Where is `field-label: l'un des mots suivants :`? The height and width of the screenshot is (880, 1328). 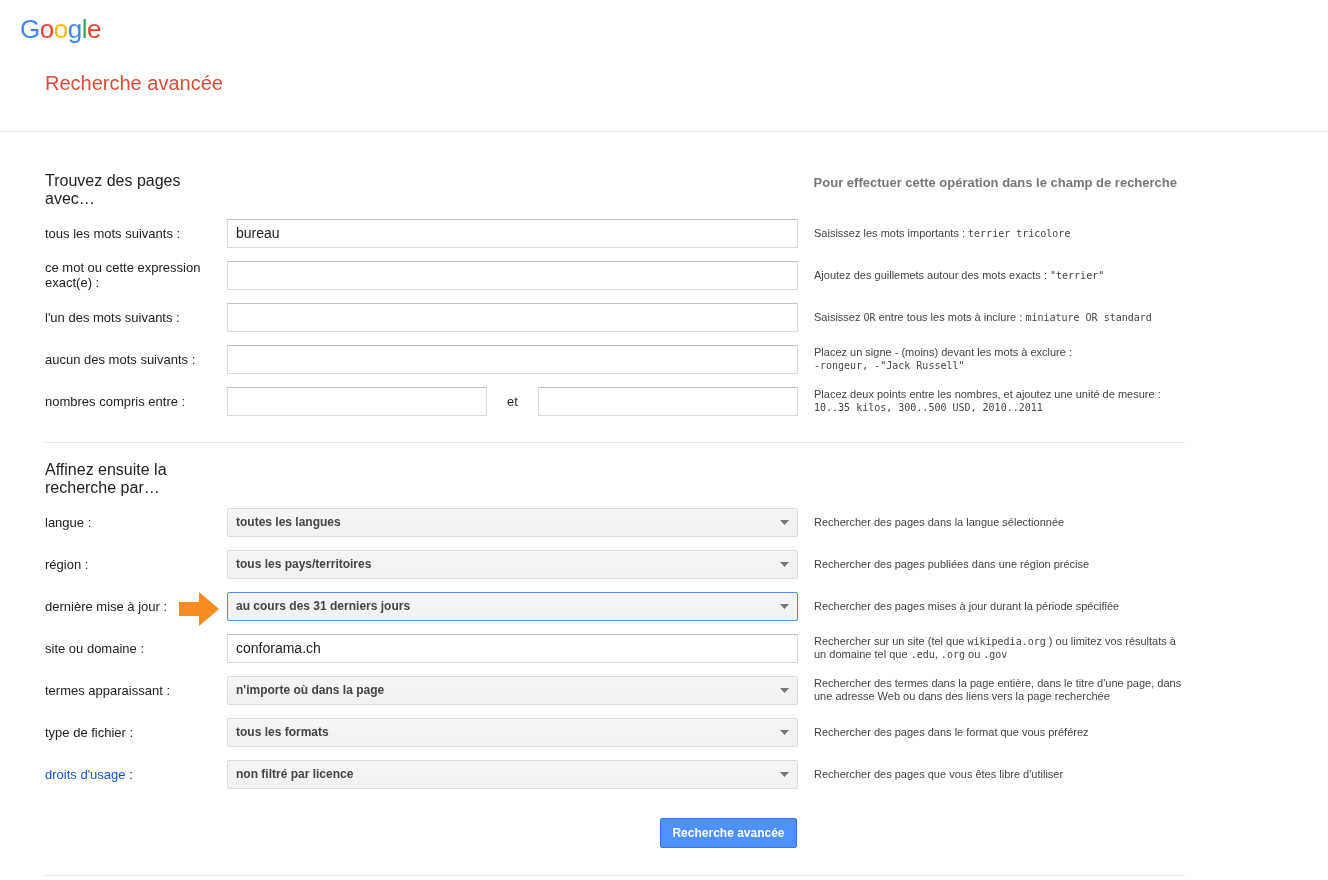 field-label: l'un des mots suivants : is located at coordinates (113, 317).